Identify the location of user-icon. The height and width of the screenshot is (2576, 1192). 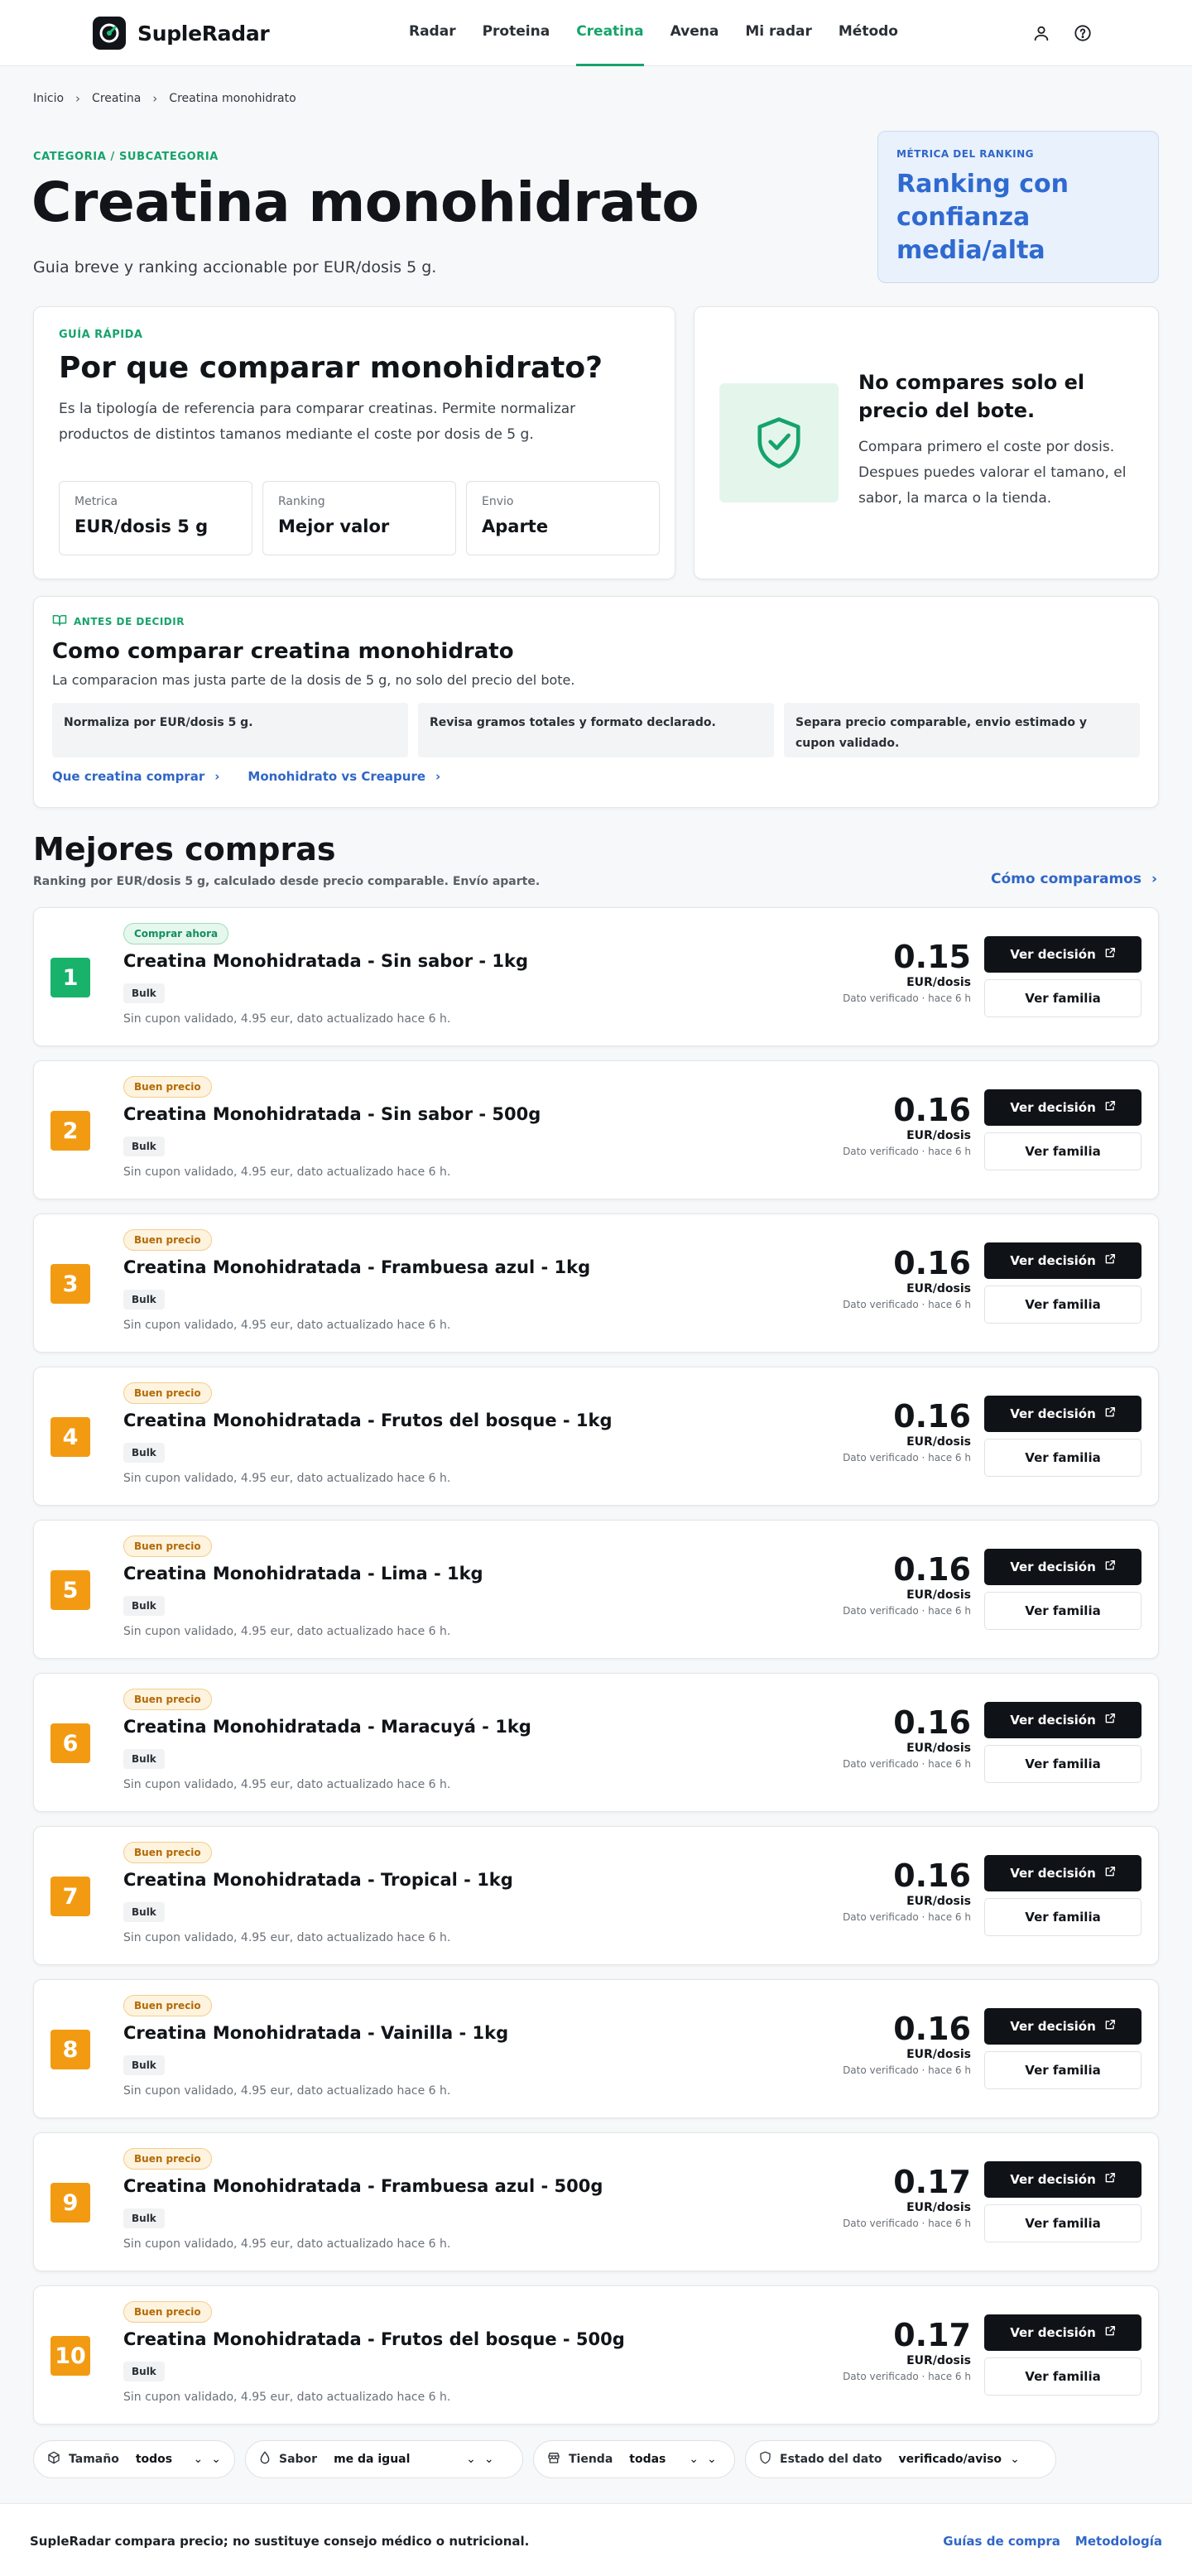
(1041, 33).